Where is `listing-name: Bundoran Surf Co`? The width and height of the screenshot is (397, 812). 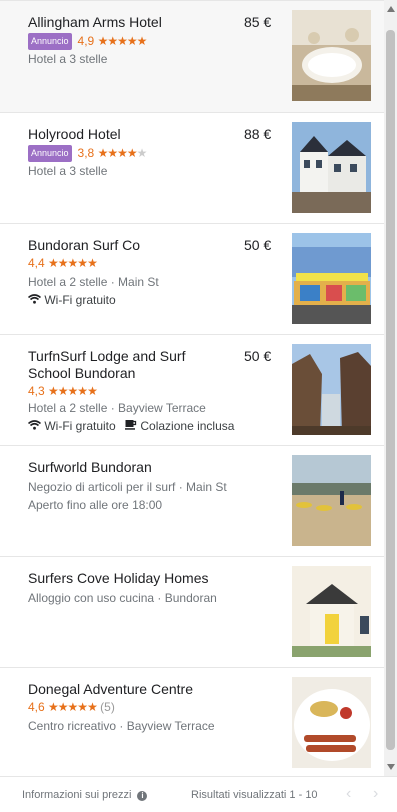
listing-name: Bundoran Surf Co is located at coordinates (128, 245).